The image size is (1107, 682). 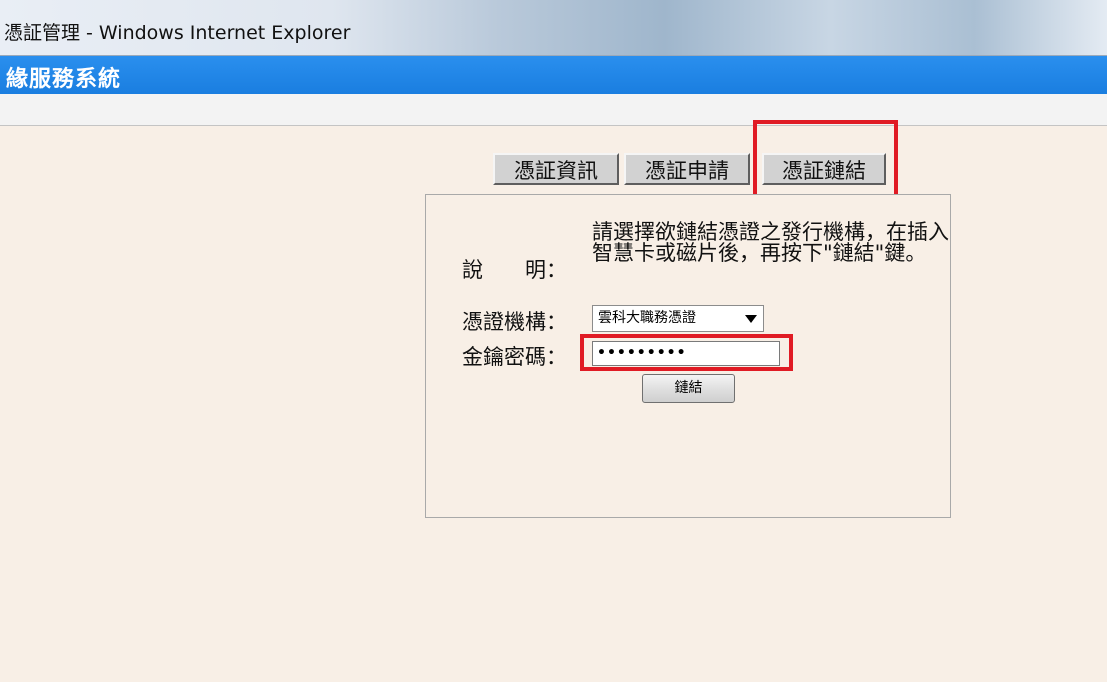 What do you see at coordinates (553, 28) in the screenshot?
I see `window-titlebar: 憑証管理 - Windows Internet Explorer` at bounding box center [553, 28].